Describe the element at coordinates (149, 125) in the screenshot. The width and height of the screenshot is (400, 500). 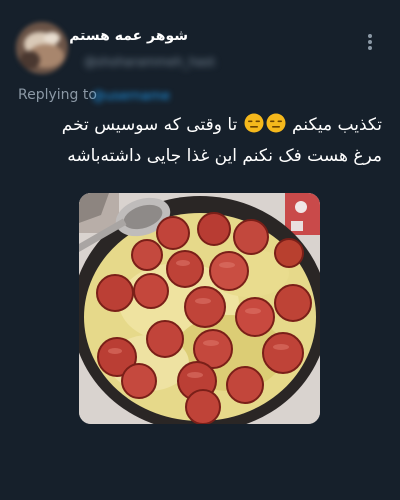
I see `tweet-text-segment: تا وقتی که سوسیس تخم` at that location.